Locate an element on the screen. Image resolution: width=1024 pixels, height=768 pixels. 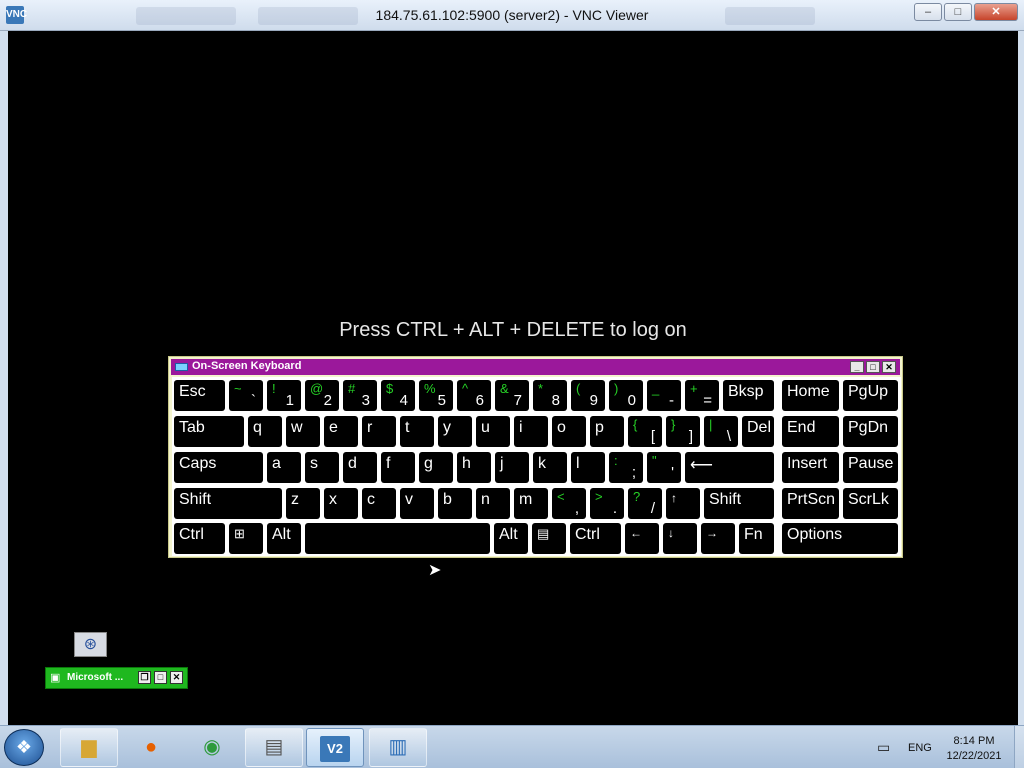
key-n: n is located at coordinates (493, 503).